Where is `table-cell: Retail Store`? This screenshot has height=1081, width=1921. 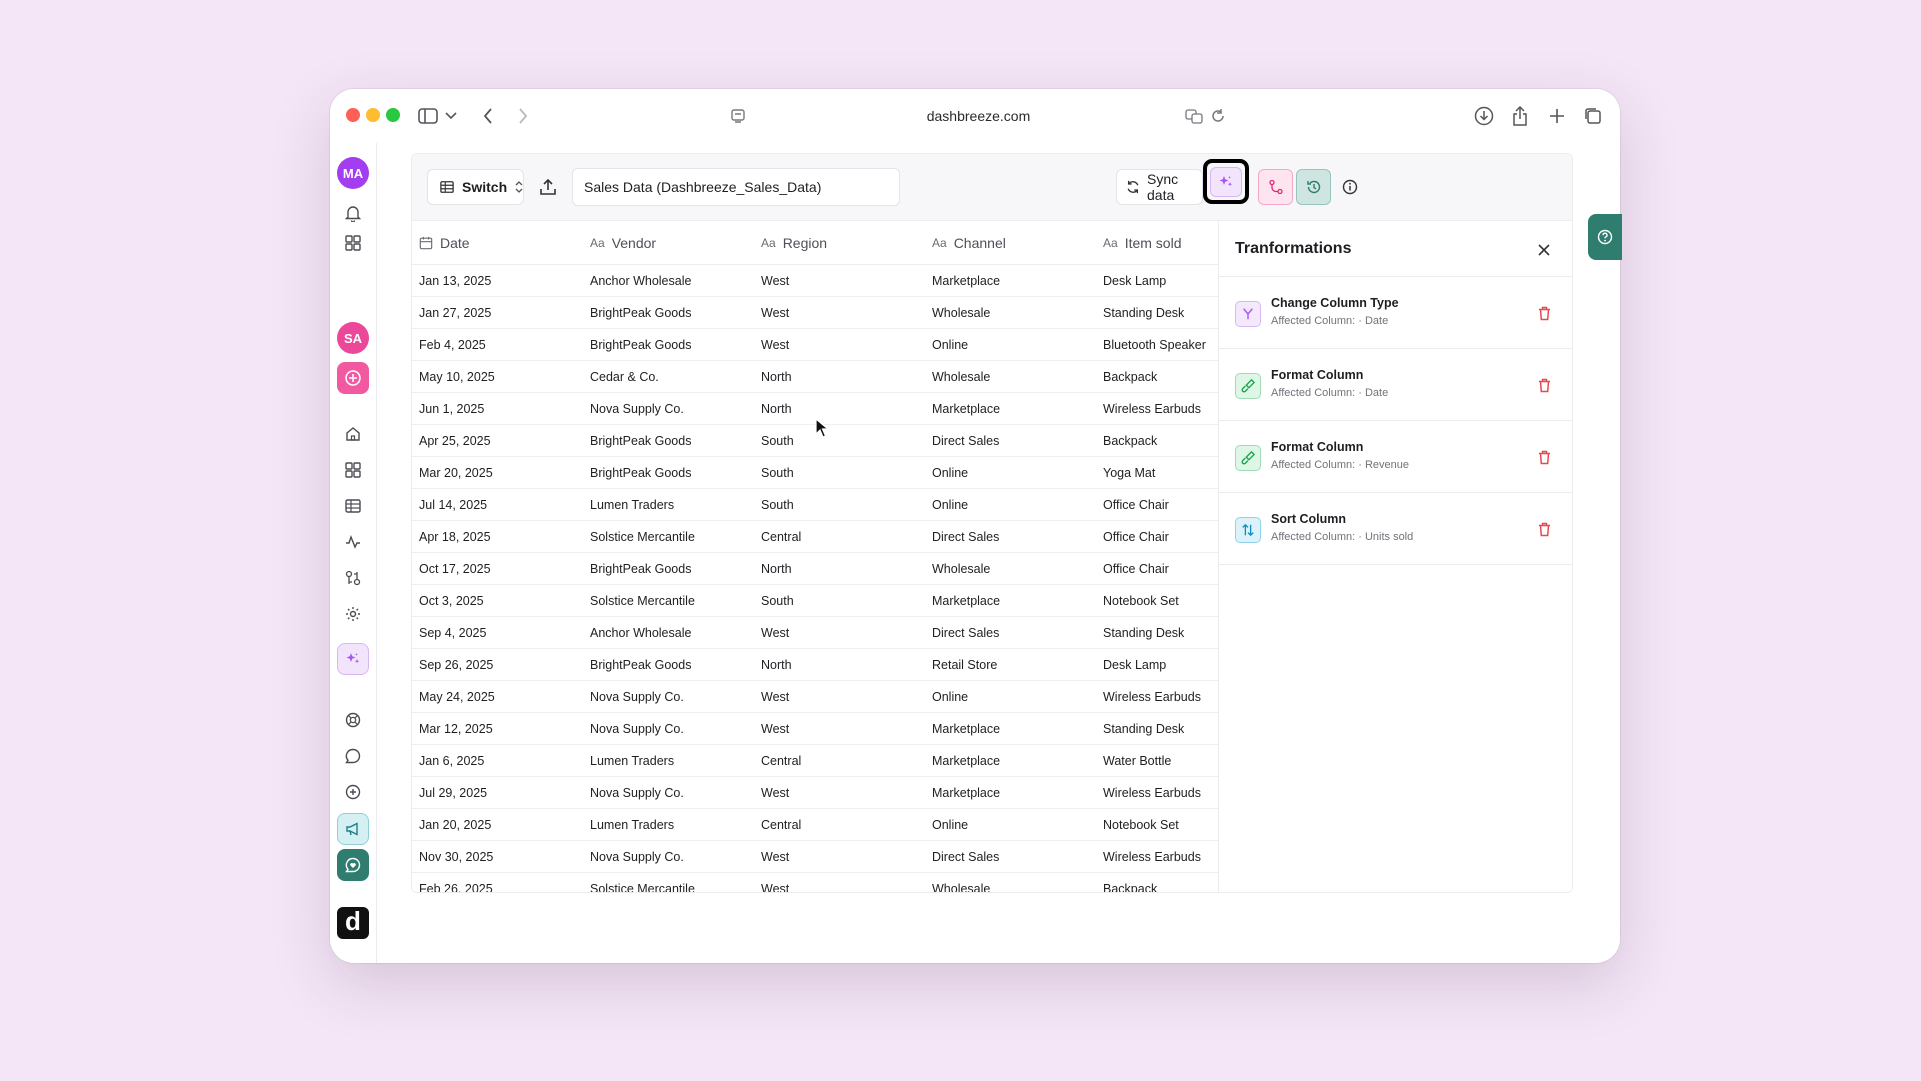 table-cell: Retail Store is located at coordinates (1010, 664).